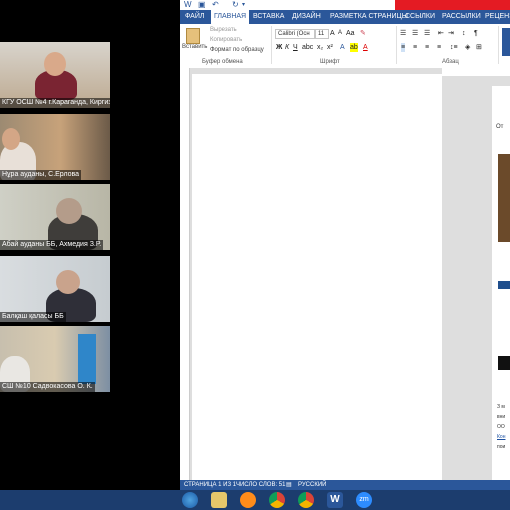 The width and height of the screenshot is (510, 510). What do you see at coordinates (268, 17) in the screenshot?
I see `tab-insert: ВСТАВКА` at bounding box center [268, 17].